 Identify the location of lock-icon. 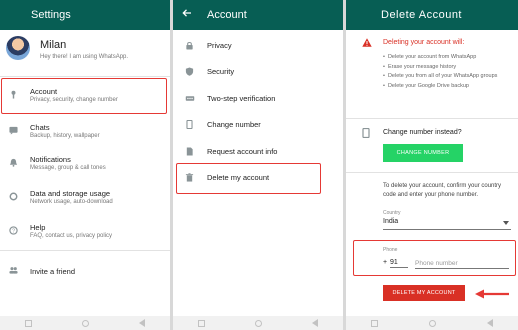
(189, 45).